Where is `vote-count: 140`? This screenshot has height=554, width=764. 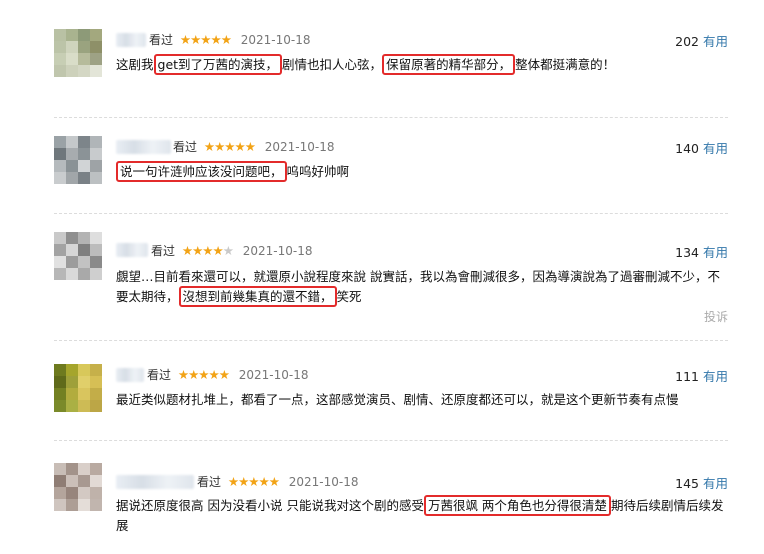
vote-count: 140 is located at coordinates (687, 148).